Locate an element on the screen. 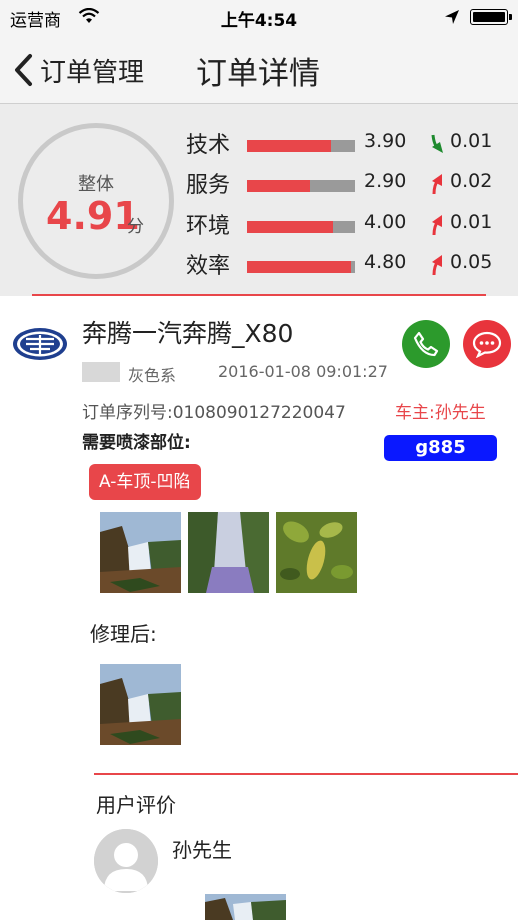  metric-row-service: 服务 2.90 0.02 is located at coordinates (346, 183).